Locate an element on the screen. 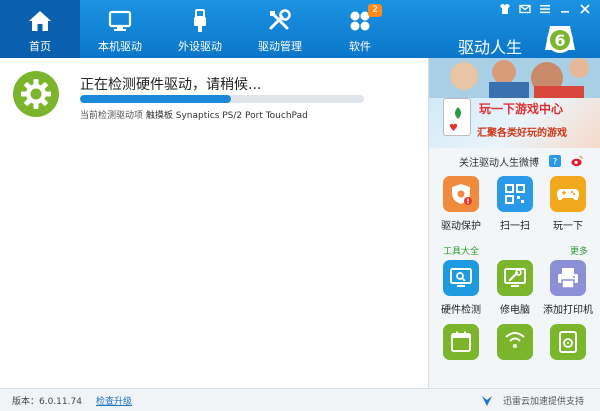 The width and height of the screenshot is (600, 411). hardware-check-icon is located at coordinates (461, 278).